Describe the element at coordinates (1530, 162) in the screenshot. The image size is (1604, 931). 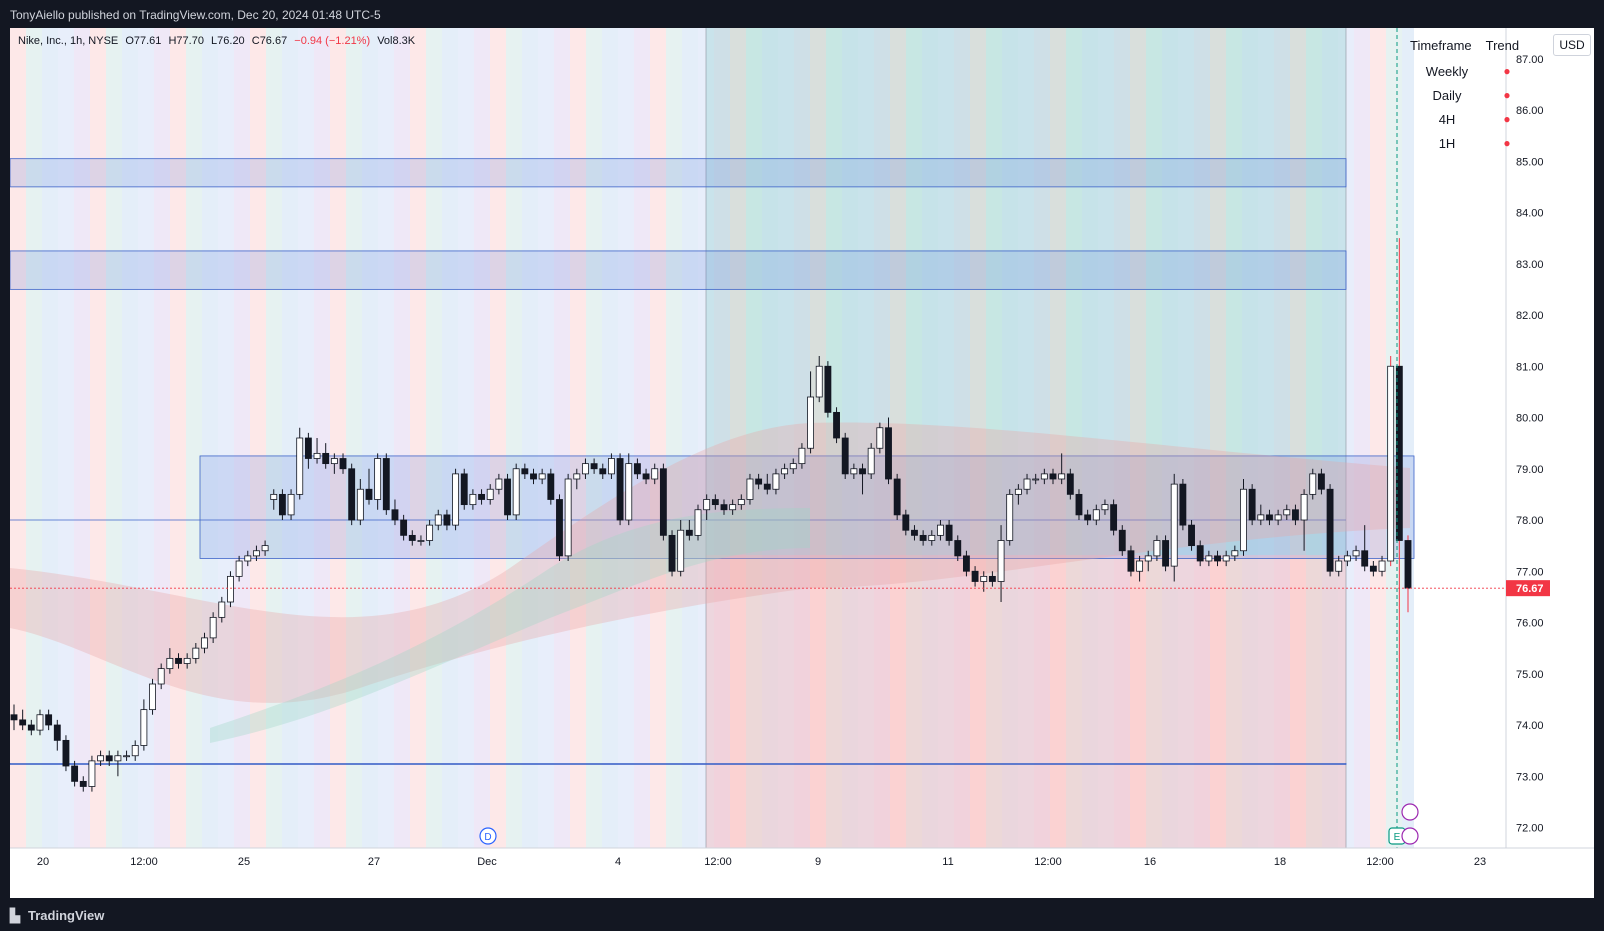
I see `price-tick-label: 85.00` at that location.